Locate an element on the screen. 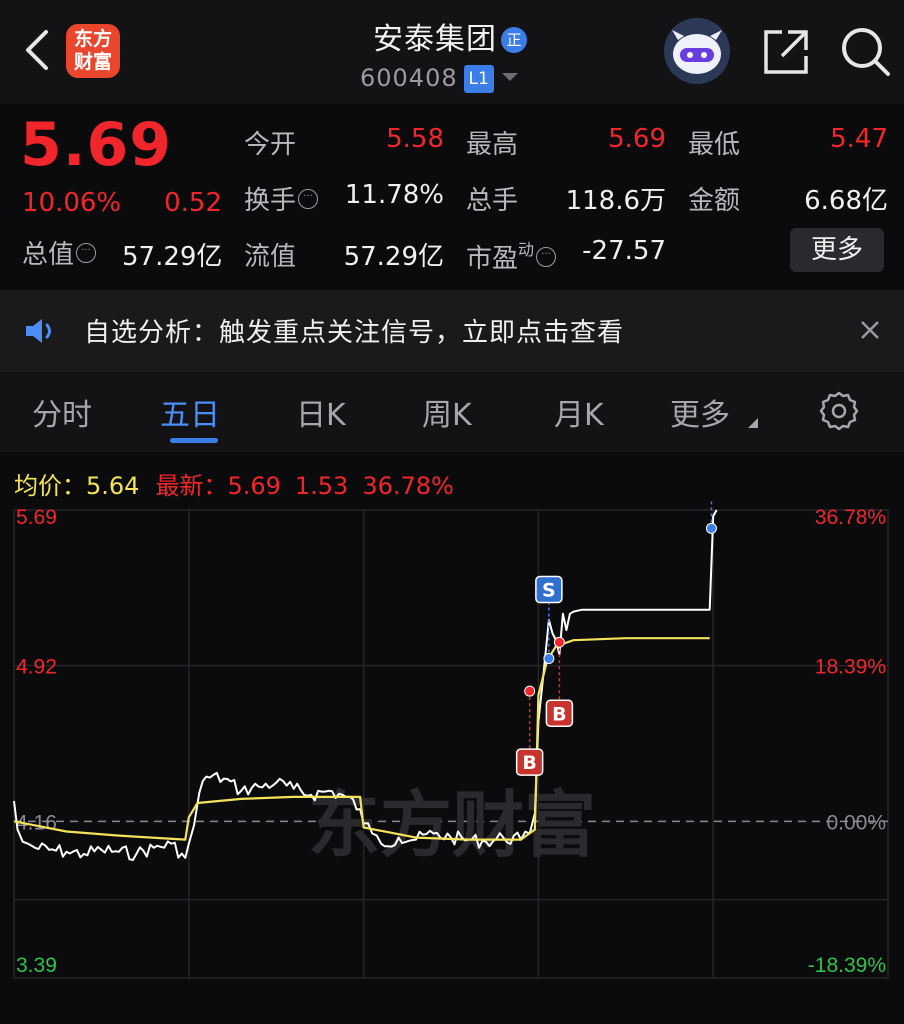  pe-label: 市盈动 ··· is located at coordinates (511, 255).